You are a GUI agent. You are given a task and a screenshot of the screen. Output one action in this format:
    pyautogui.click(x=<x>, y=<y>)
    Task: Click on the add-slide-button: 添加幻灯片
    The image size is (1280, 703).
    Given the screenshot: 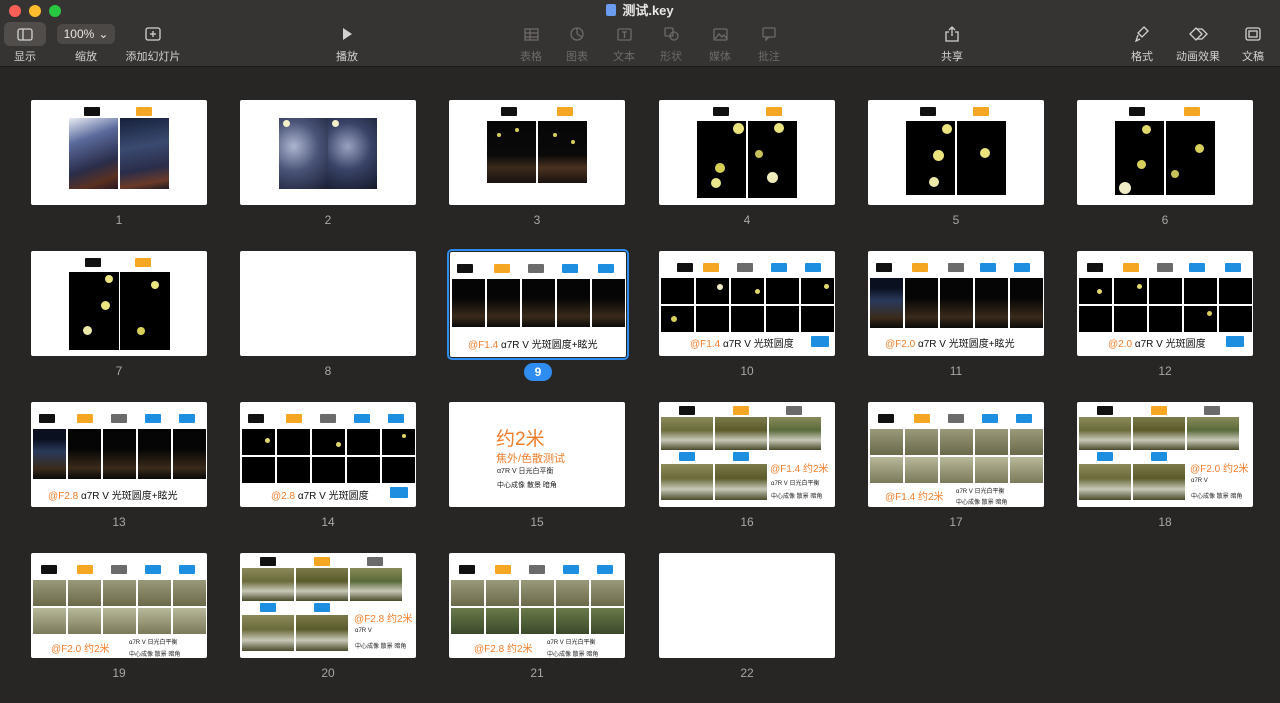 What is the action you would take?
    pyautogui.click(x=153, y=43)
    